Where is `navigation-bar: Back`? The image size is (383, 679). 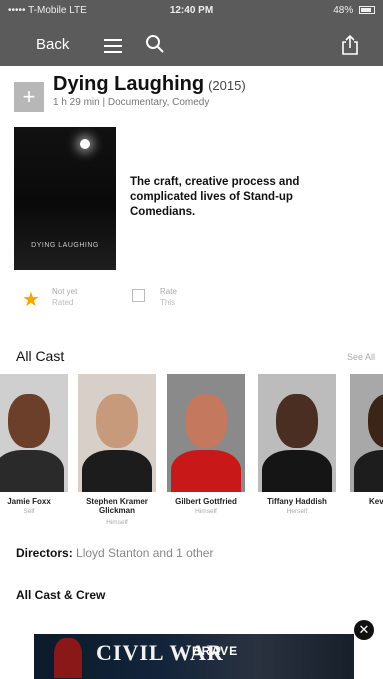 navigation-bar: Back is located at coordinates (191, 46).